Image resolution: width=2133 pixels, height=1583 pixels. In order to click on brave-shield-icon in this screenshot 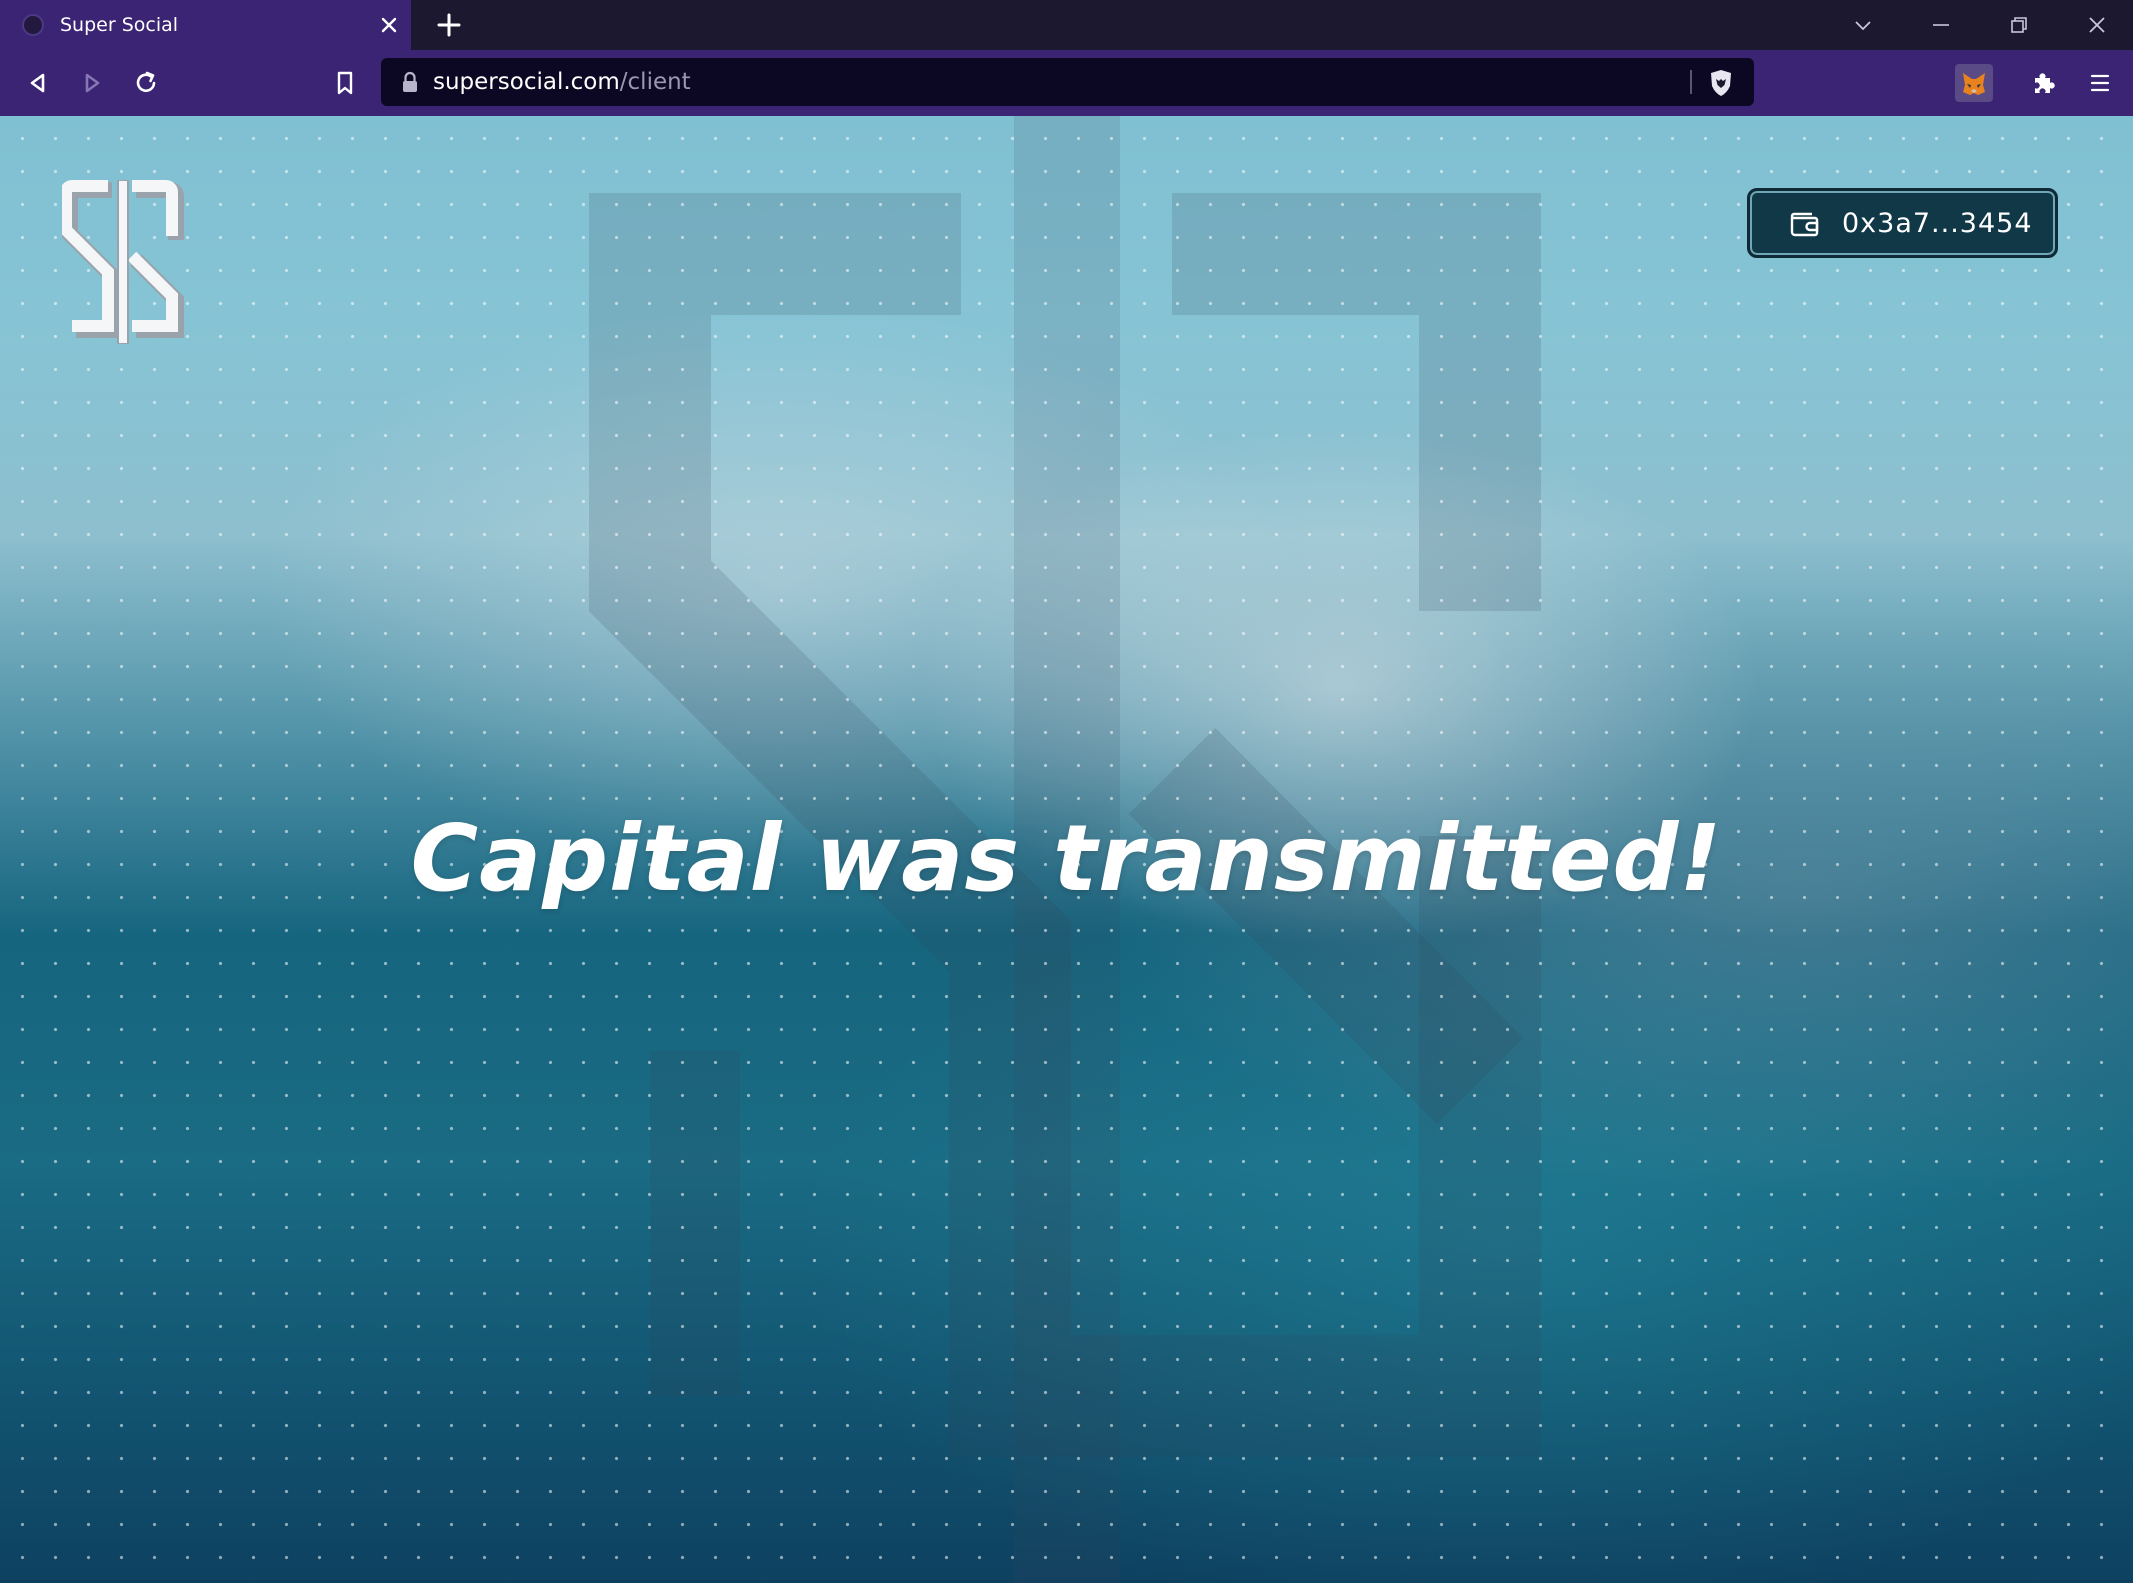, I will do `click(1721, 83)`.